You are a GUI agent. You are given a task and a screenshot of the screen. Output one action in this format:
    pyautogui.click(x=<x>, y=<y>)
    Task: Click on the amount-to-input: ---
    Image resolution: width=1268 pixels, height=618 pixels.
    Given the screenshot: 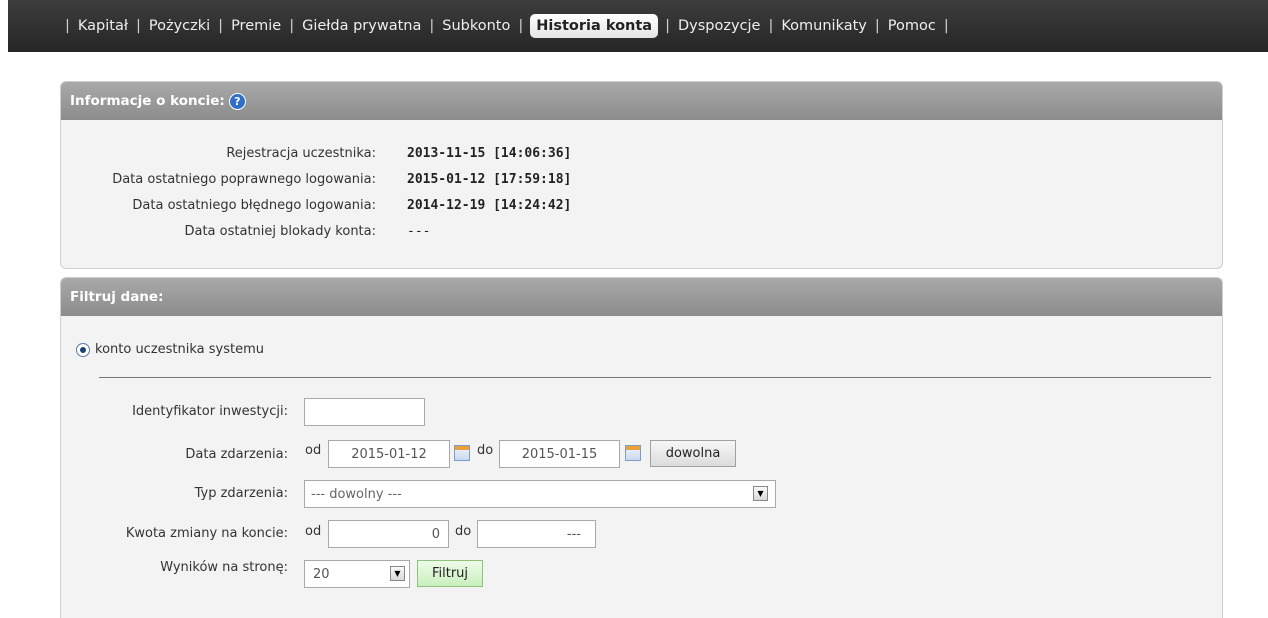 What is the action you would take?
    pyautogui.click(x=536, y=534)
    